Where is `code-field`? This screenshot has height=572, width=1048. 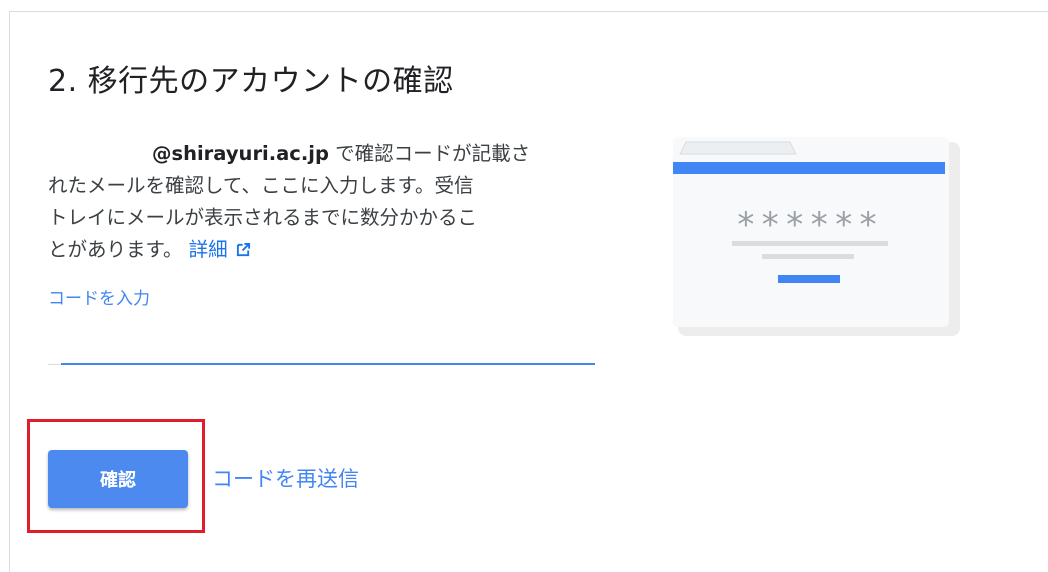
code-field is located at coordinates (321, 334).